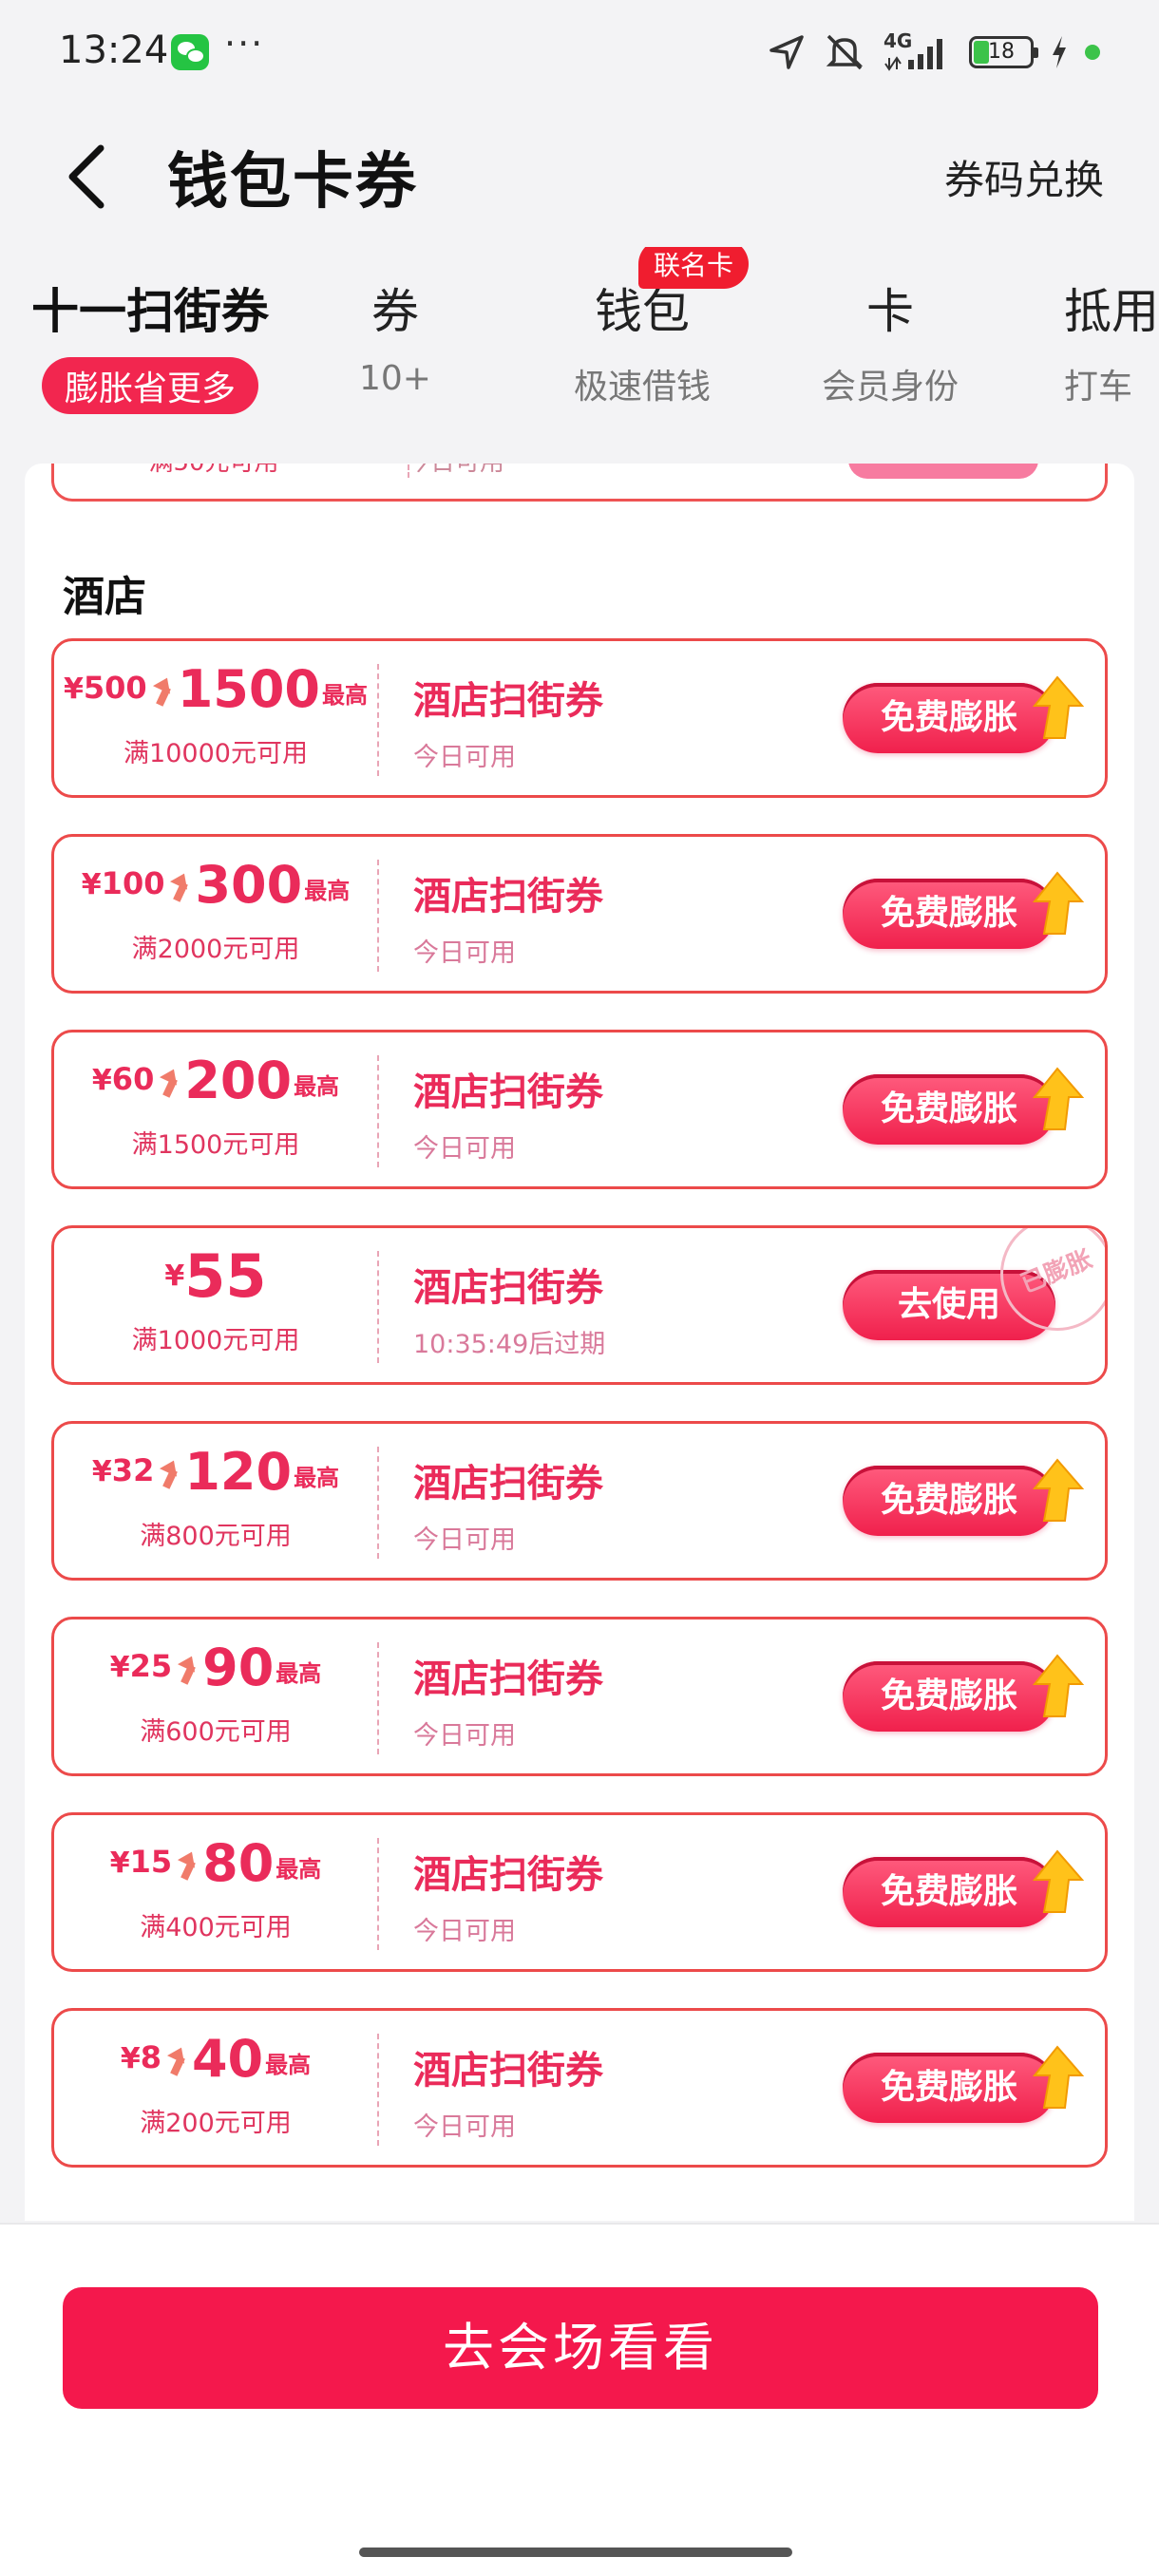 This screenshot has width=1159, height=2576. I want to click on coupon-max-amount: 300, so click(249, 885).